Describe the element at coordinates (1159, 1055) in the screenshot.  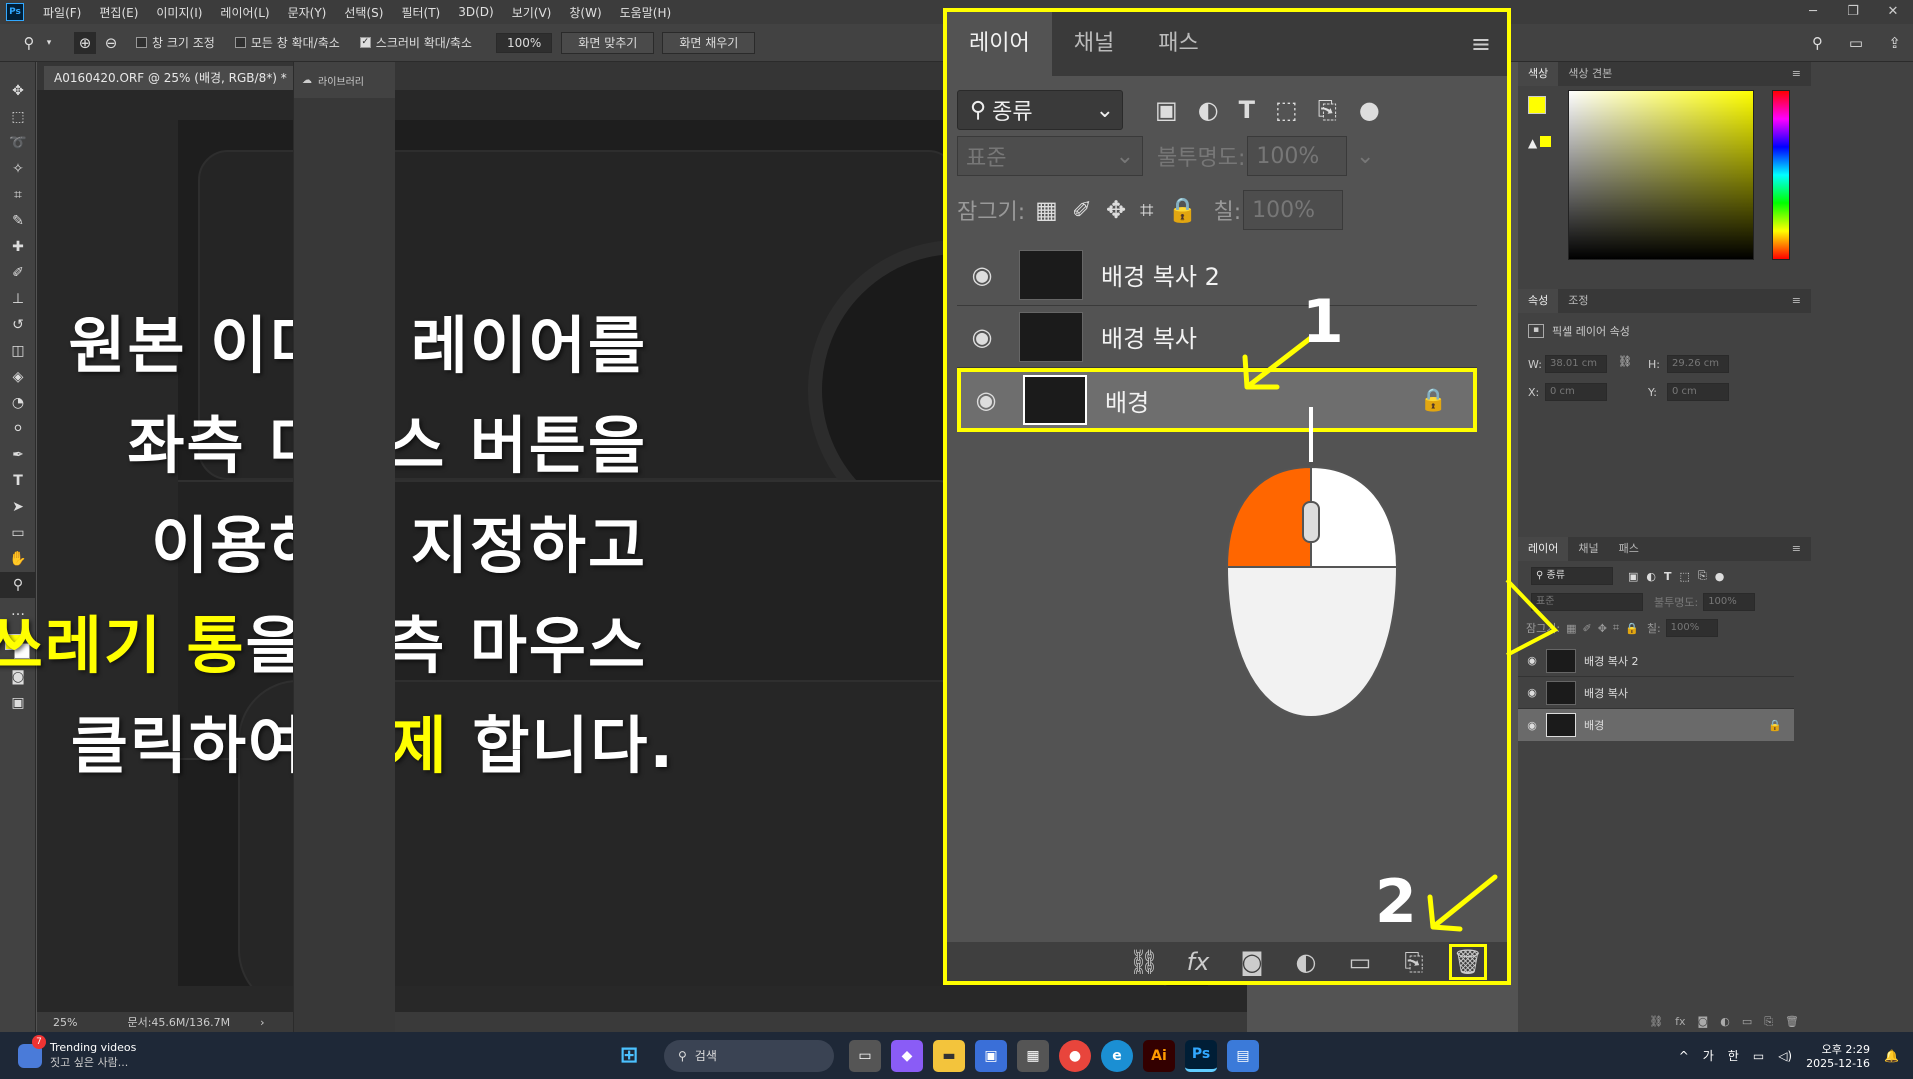
I see `illustrator-icon: Ai` at that location.